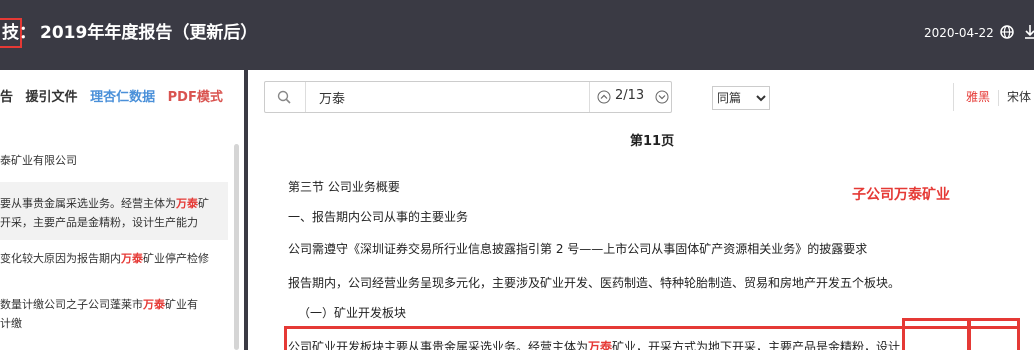 The width and height of the screenshot is (1034, 350). I want to click on font-song-button: 宋体, so click(1019, 97).